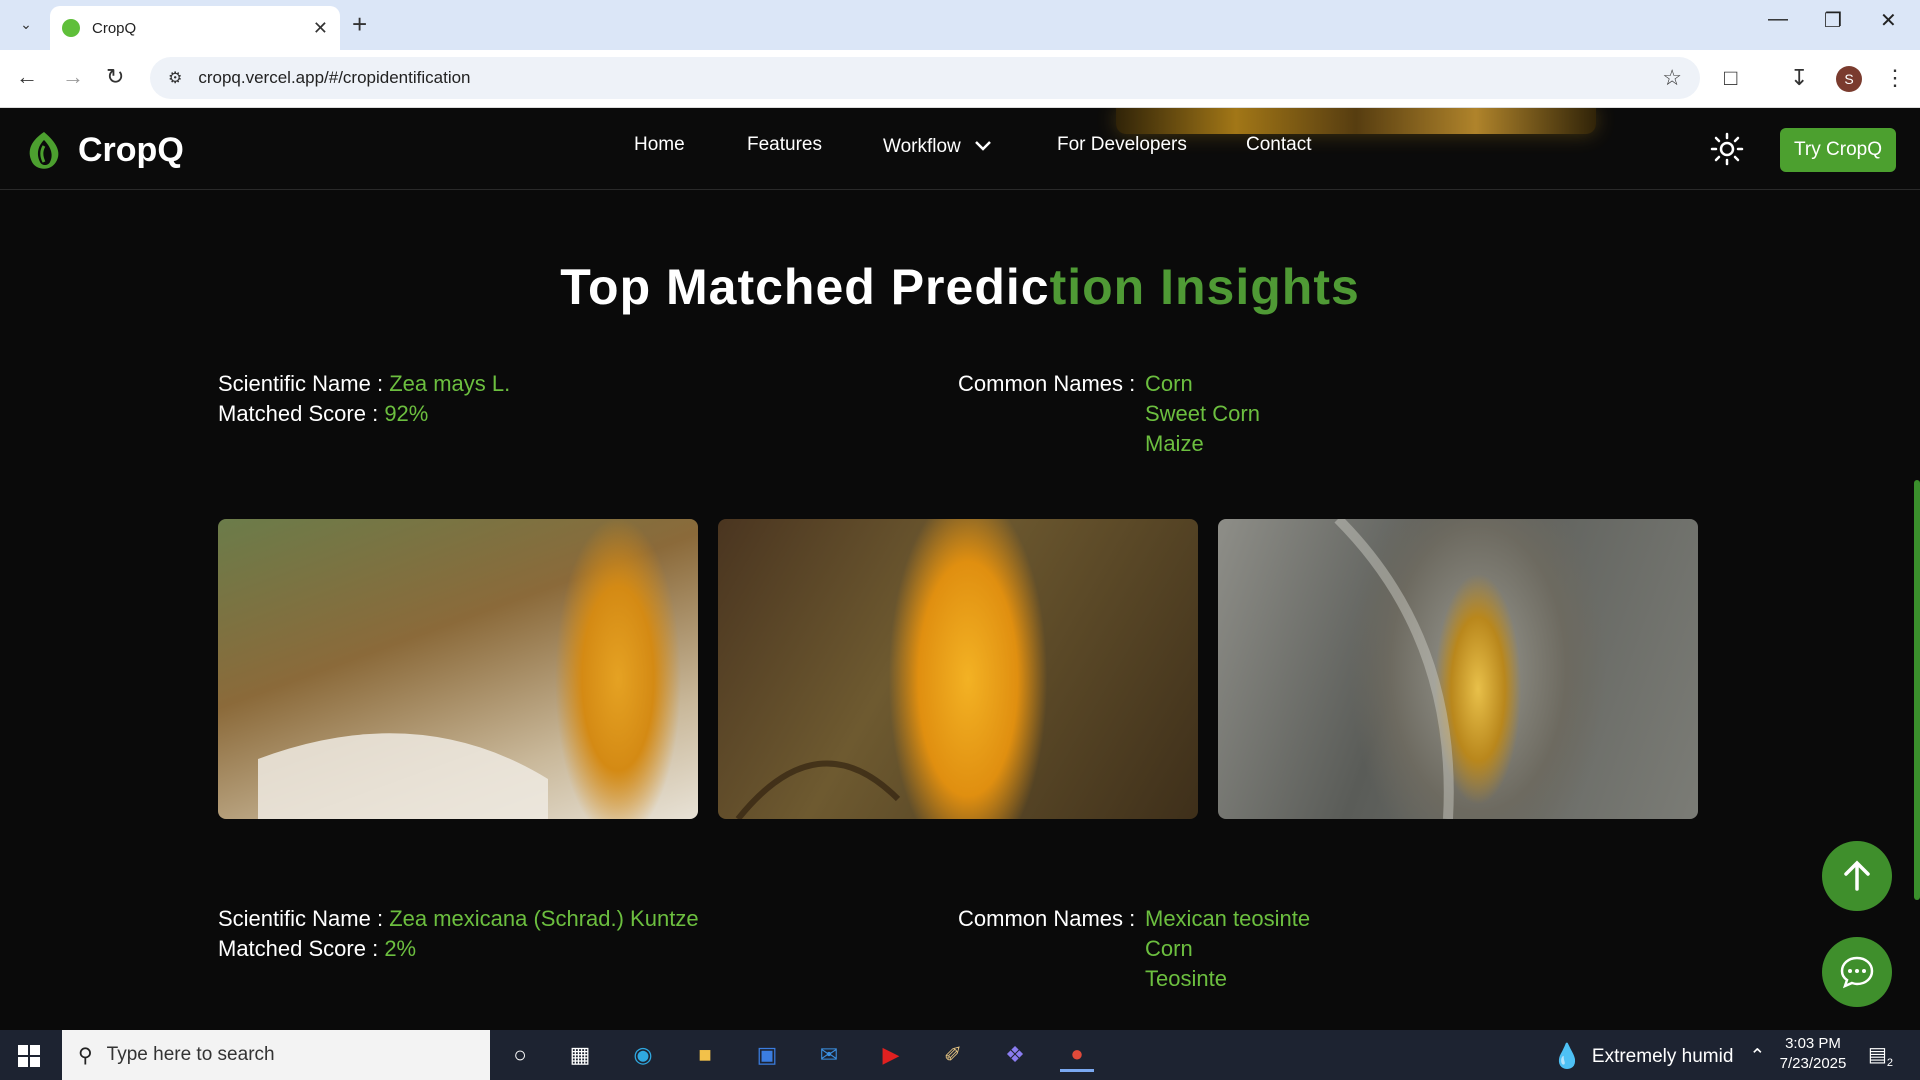 The height and width of the screenshot is (1080, 1920). Describe the element at coordinates (1880, 1055) in the screenshot. I see `notification-center-icon: ▤2` at that location.